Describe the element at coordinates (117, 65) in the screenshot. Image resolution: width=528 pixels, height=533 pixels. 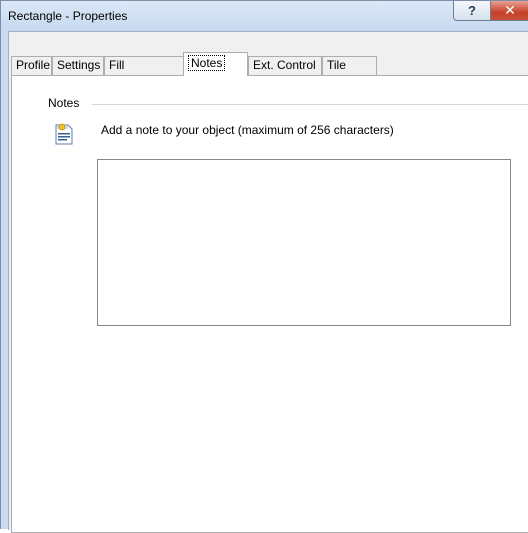
I see `tab-fill-label: Fill` at that location.